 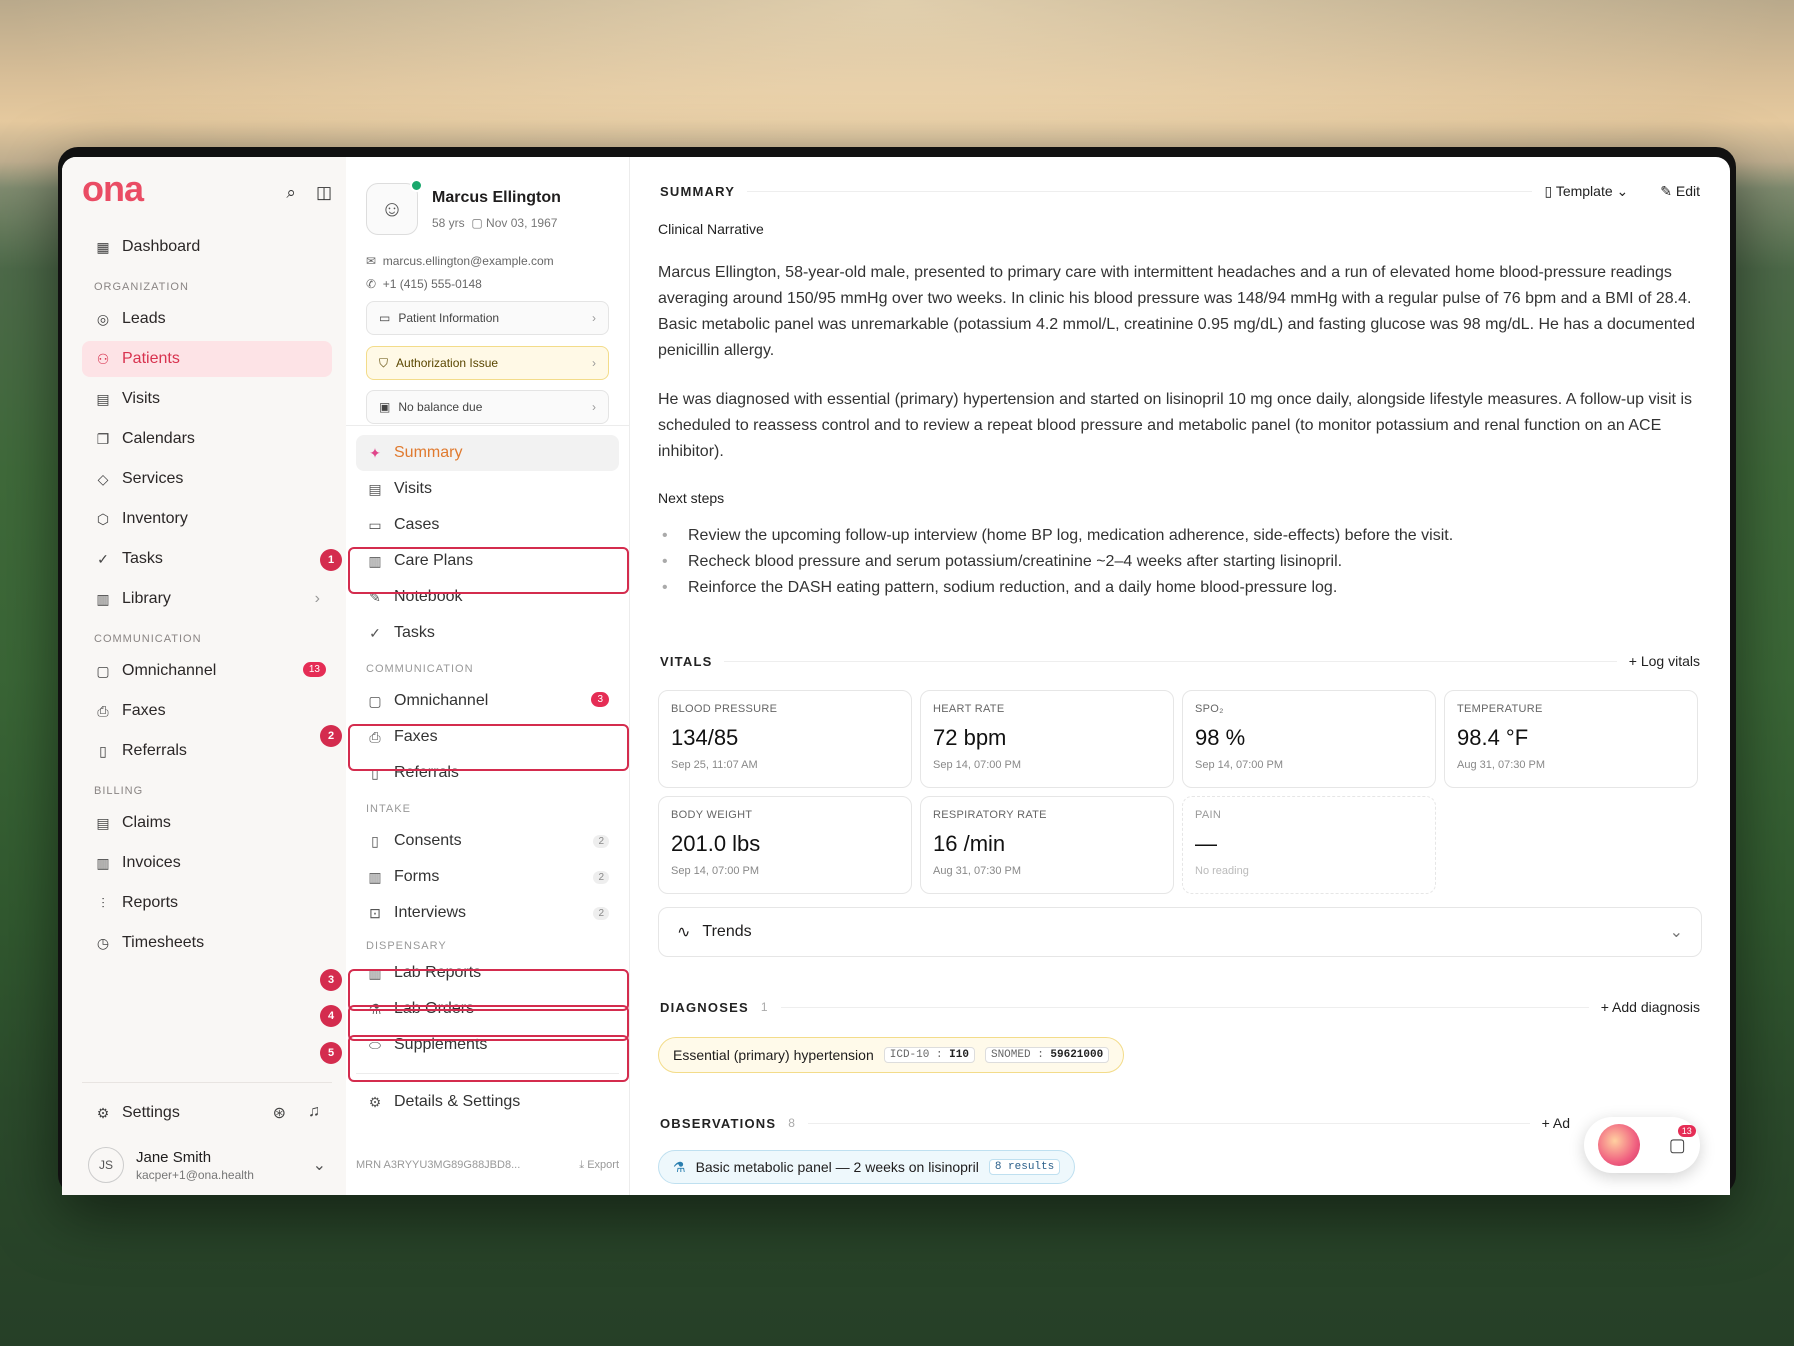 I want to click on nav-omnichannel: ▢ Omnichannel 13, so click(x=207, y=671).